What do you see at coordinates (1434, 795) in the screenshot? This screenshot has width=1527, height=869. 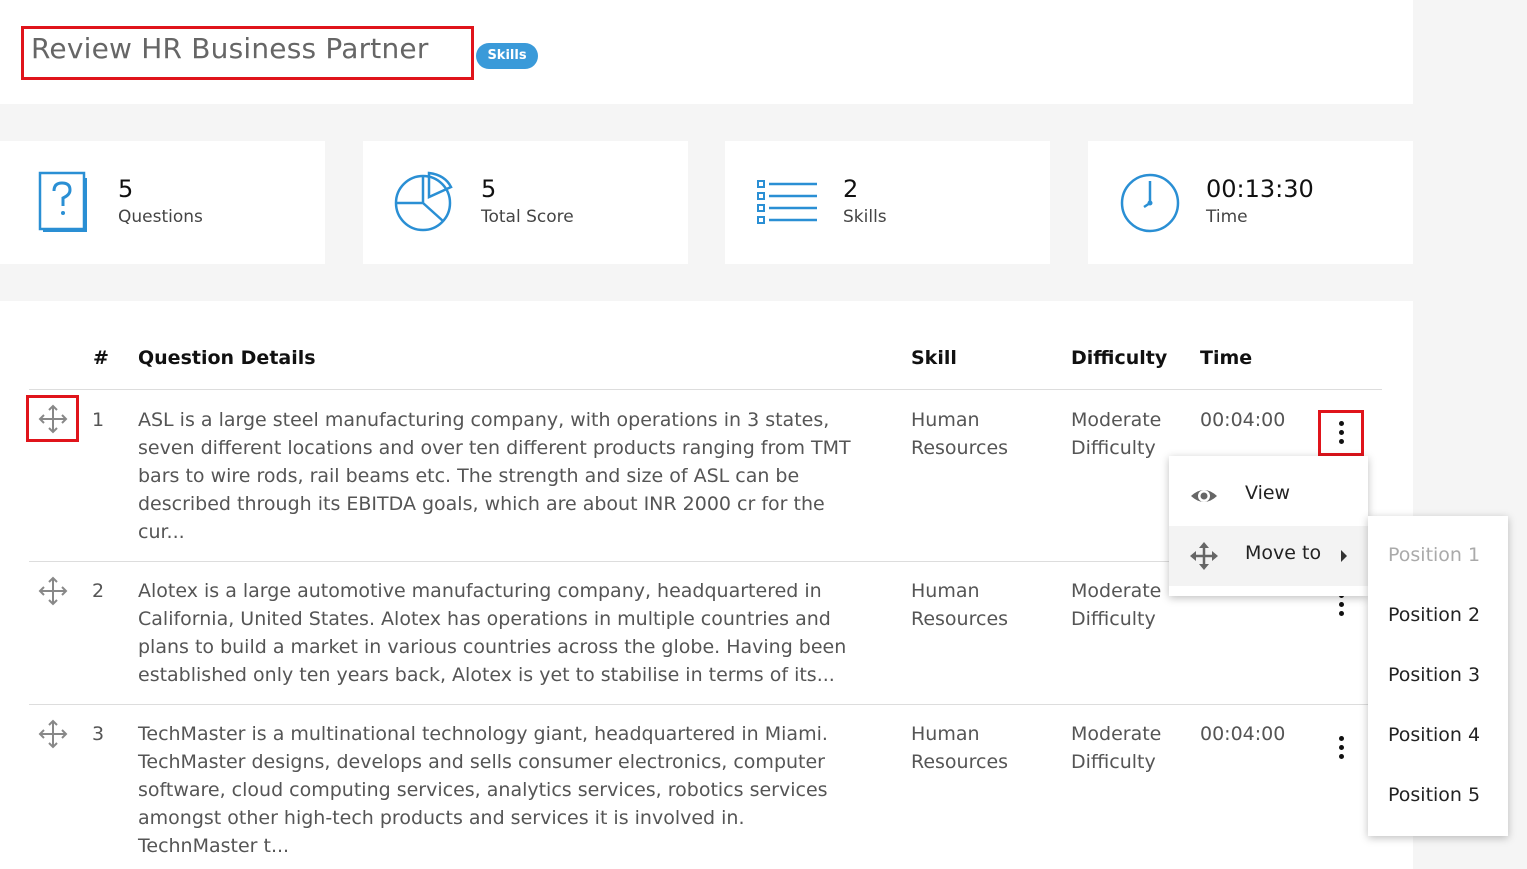 I see `submenu-item-position-5: Position 5` at bounding box center [1434, 795].